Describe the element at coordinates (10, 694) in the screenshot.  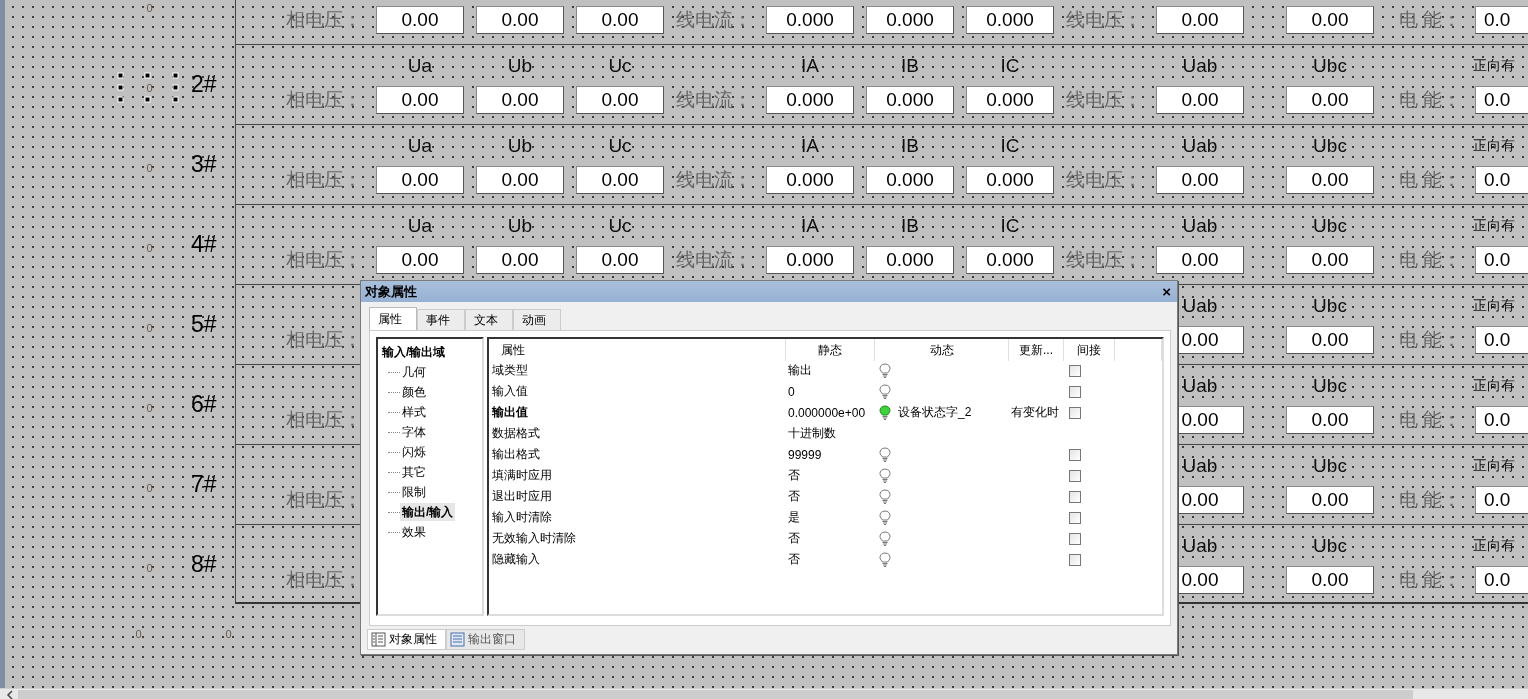
I see `scroll-left-icon` at that location.